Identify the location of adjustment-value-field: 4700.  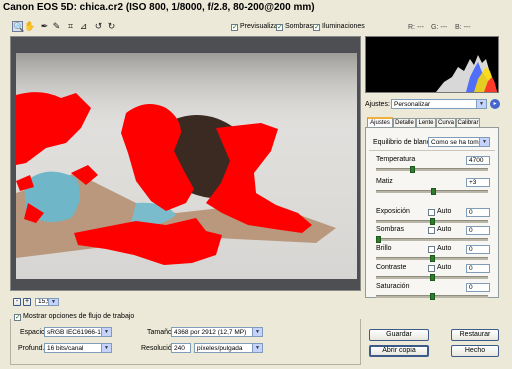
(478, 160).